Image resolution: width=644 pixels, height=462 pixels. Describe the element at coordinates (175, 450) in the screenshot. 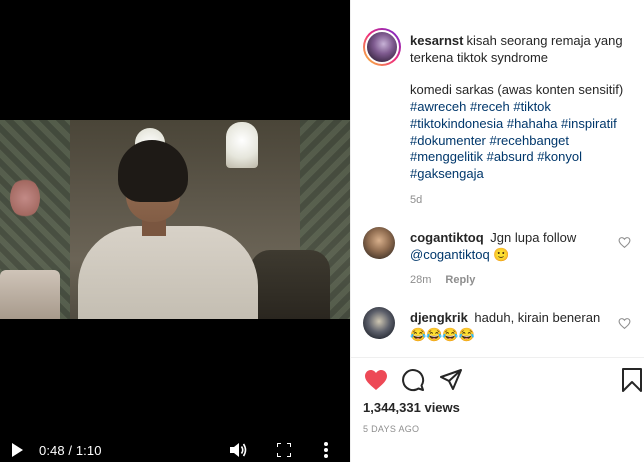

I see `video-controls: 0:48 / 1:10` at that location.